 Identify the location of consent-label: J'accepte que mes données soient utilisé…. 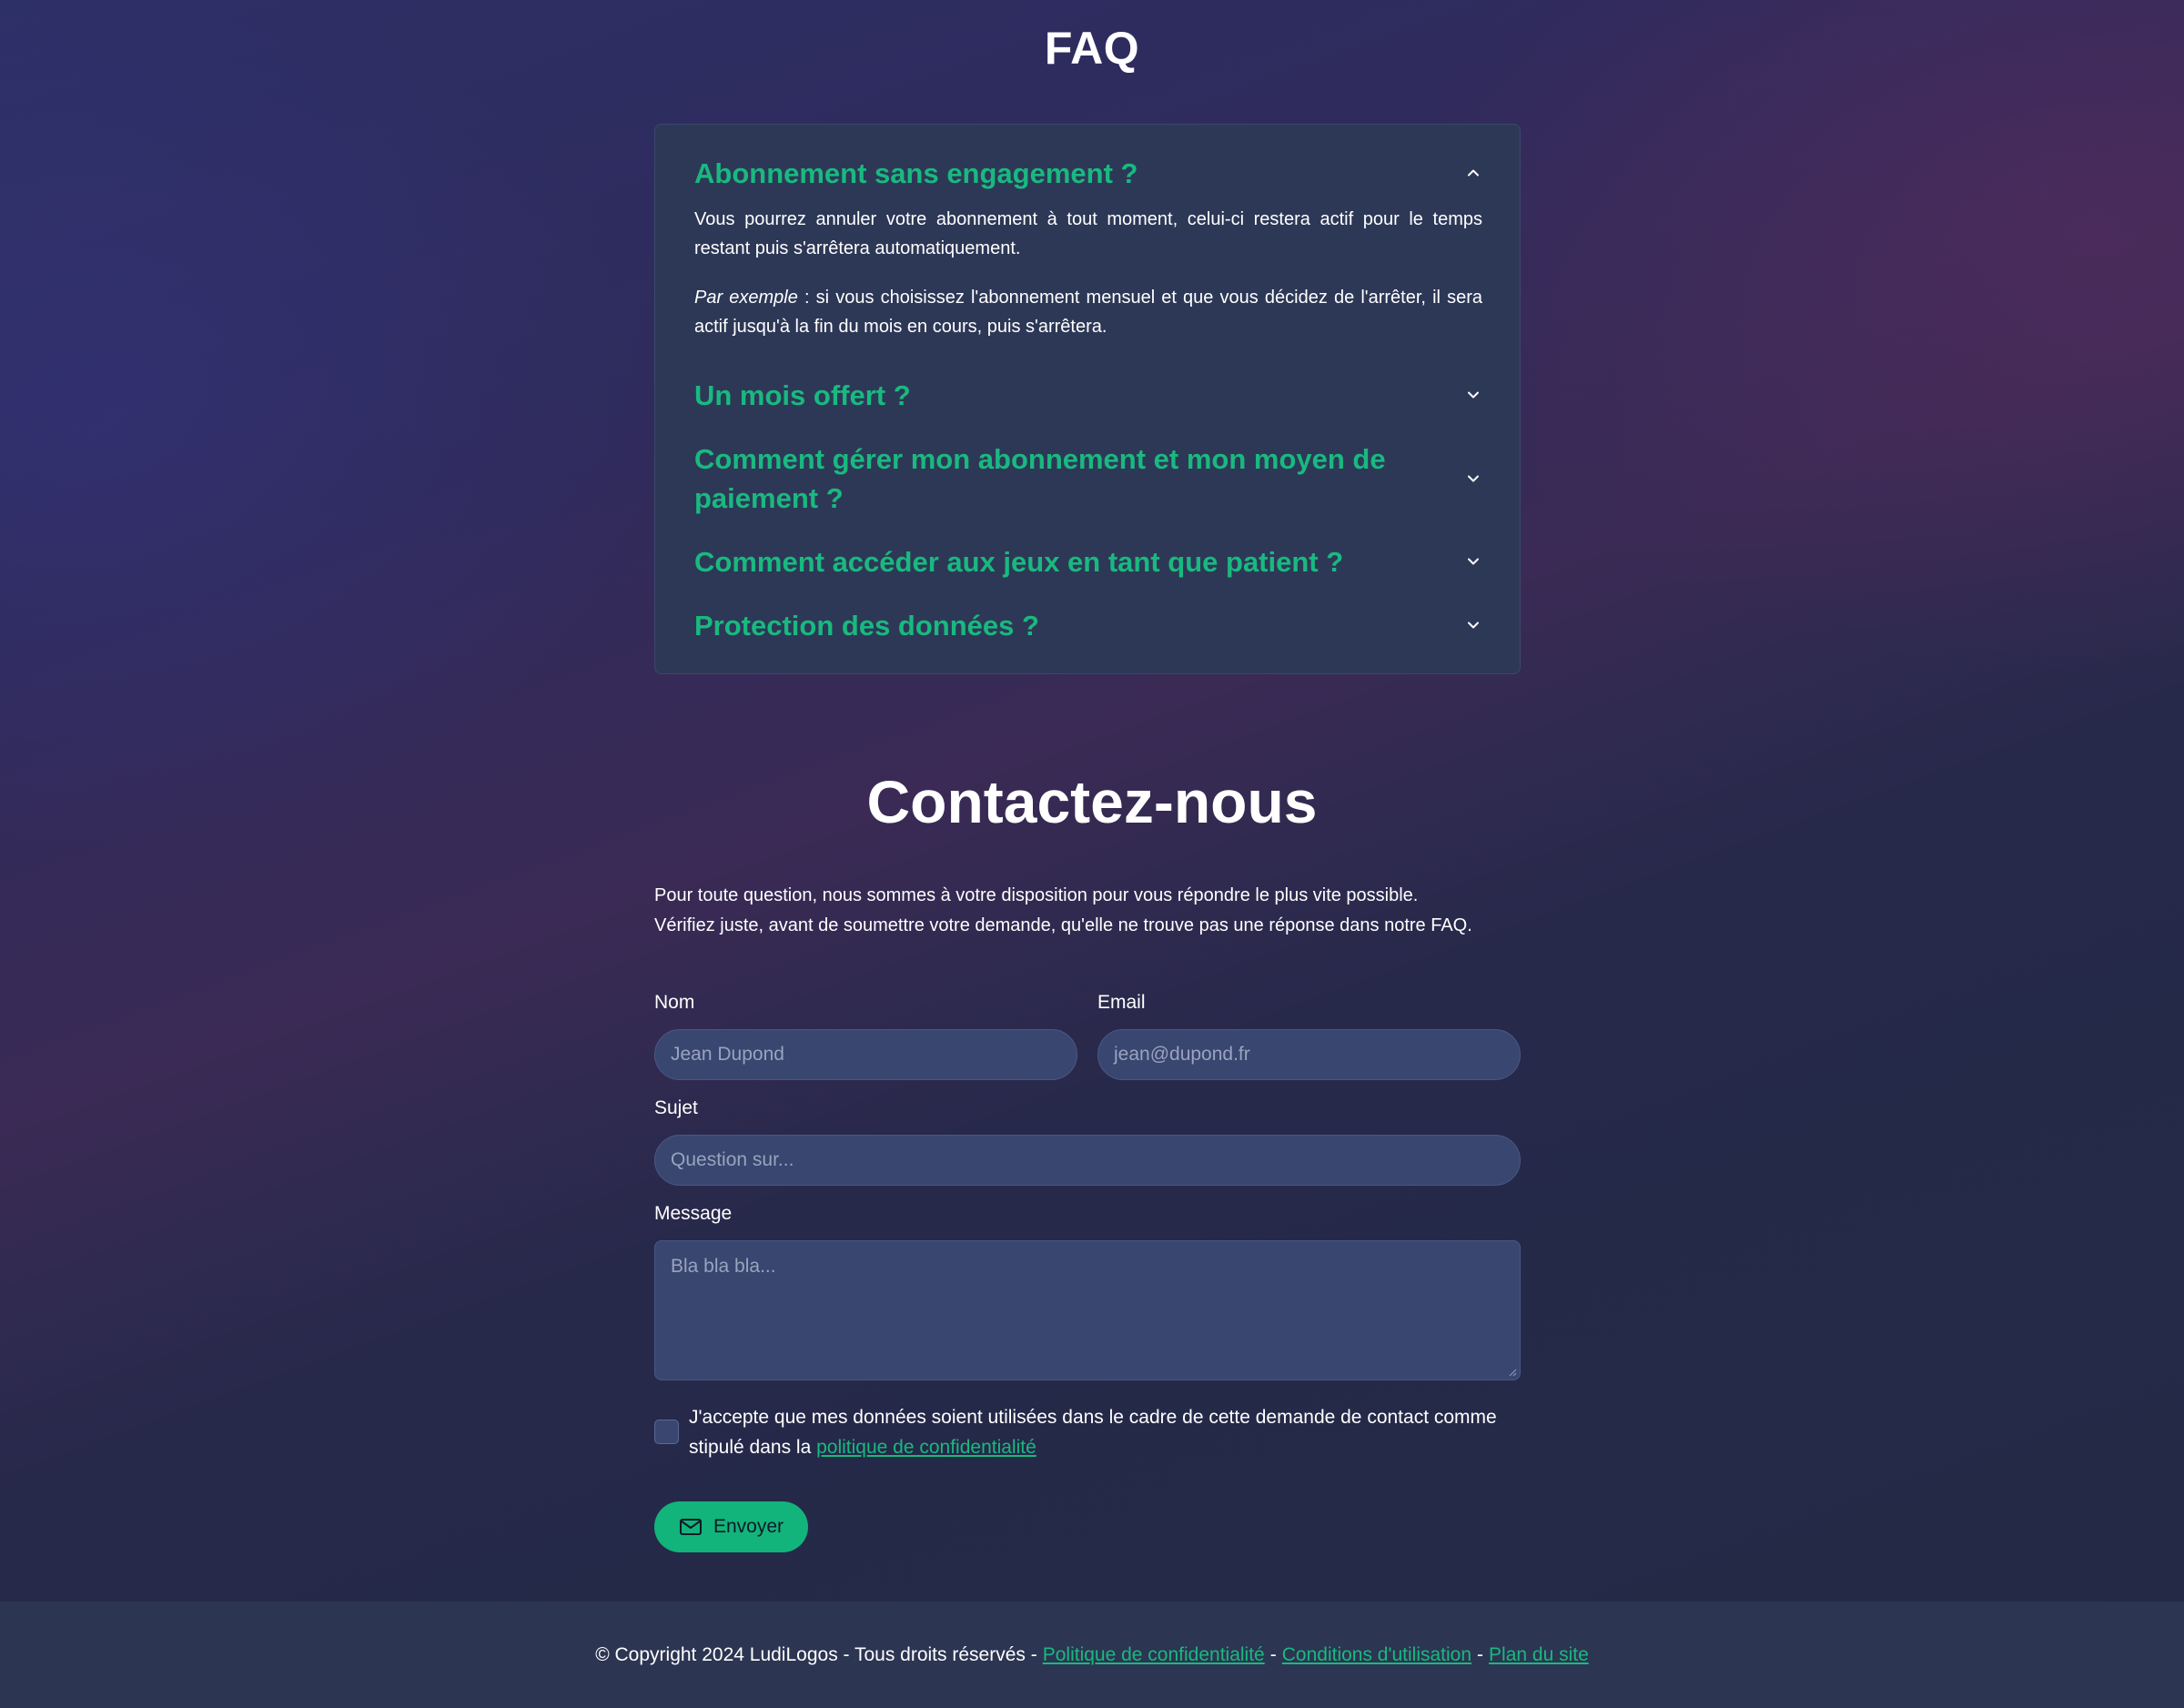
(1108, 1432).